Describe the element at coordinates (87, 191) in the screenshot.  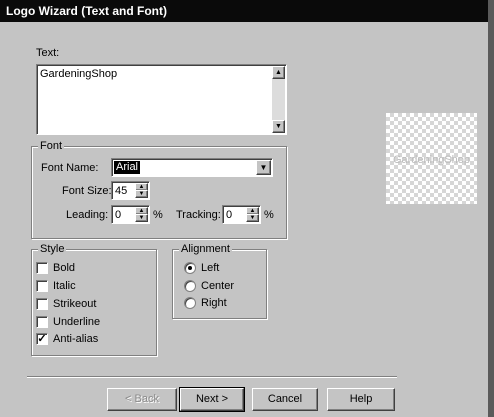
I see `font-size-label: Font Size:` at that location.